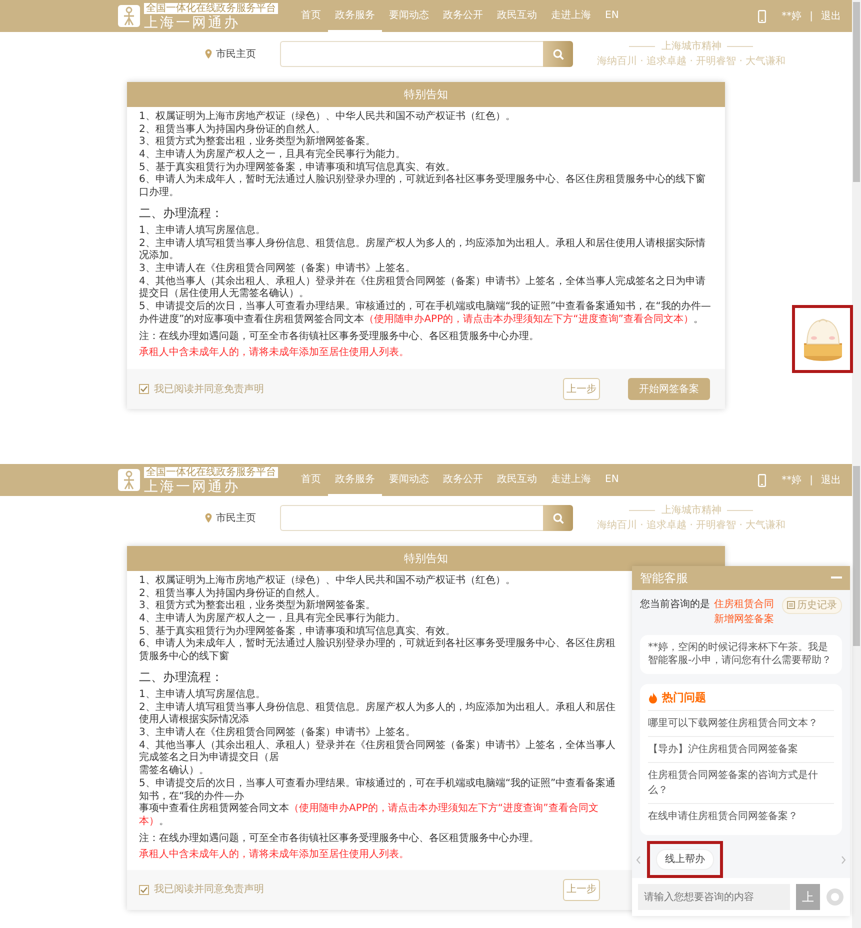 The height and width of the screenshot is (928, 861). Describe the element at coordinates (741, 816) in the screenshot. I see `question-link: 在线申请住房租赁合同网签备案？` at that location.